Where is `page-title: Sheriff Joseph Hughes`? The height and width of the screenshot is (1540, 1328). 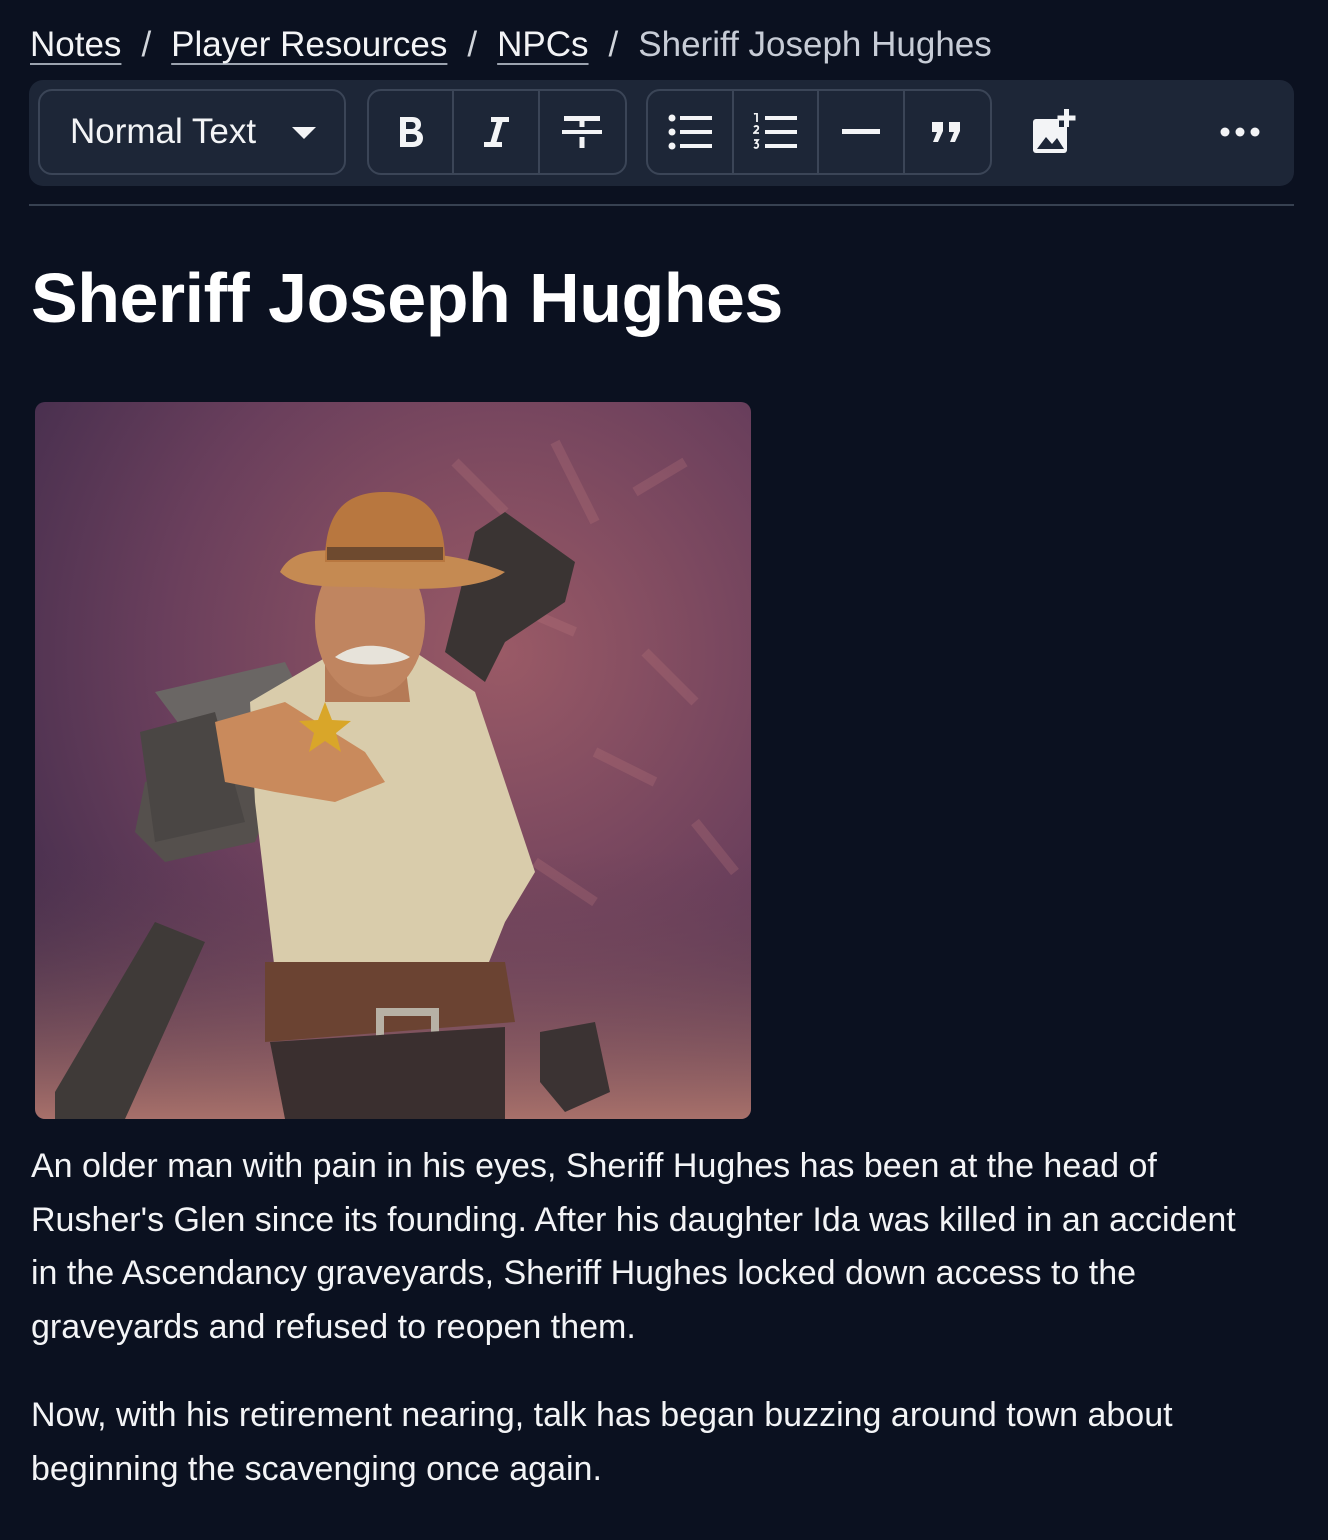
page-title: Sheriff Joseph Hughes is located at coordinates (407, 298).